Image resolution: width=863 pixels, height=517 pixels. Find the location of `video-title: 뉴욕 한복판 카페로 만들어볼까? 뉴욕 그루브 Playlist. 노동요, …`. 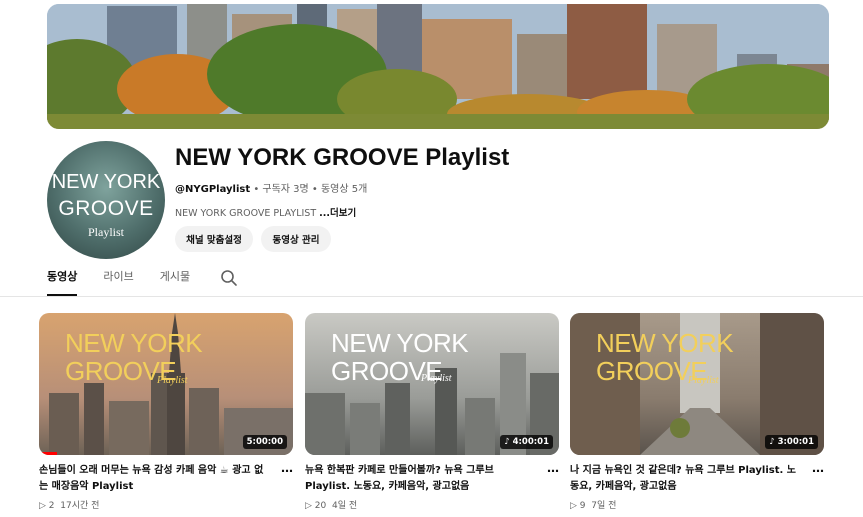

video-title: 뉴욕 한복판 카페로 만들어볼까? 뉴욕 그루브 Playlist. 노동요, … is located at coordinates (421, 479).